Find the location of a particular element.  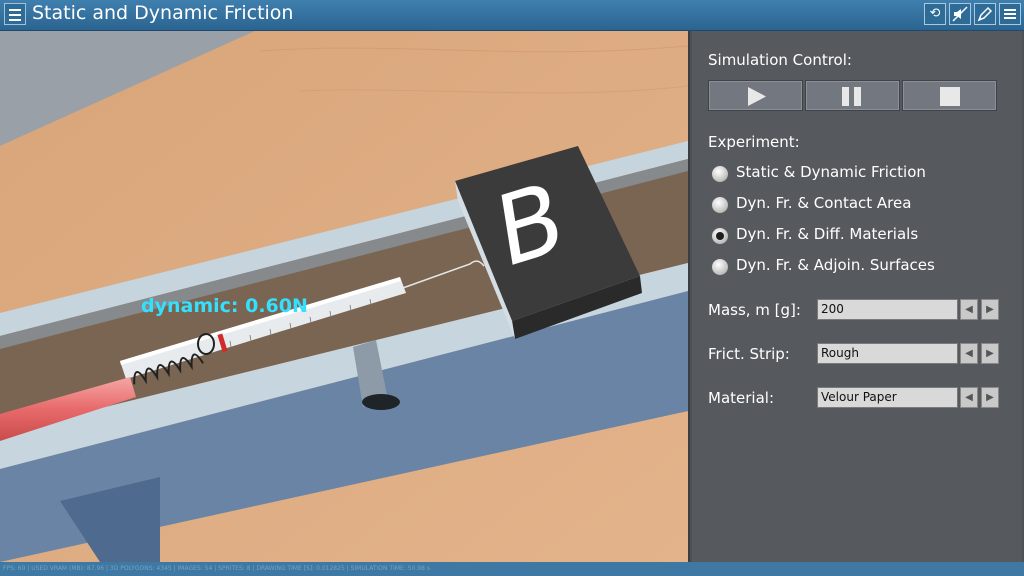

hamburger-icon is located at coordinates (15, 14).